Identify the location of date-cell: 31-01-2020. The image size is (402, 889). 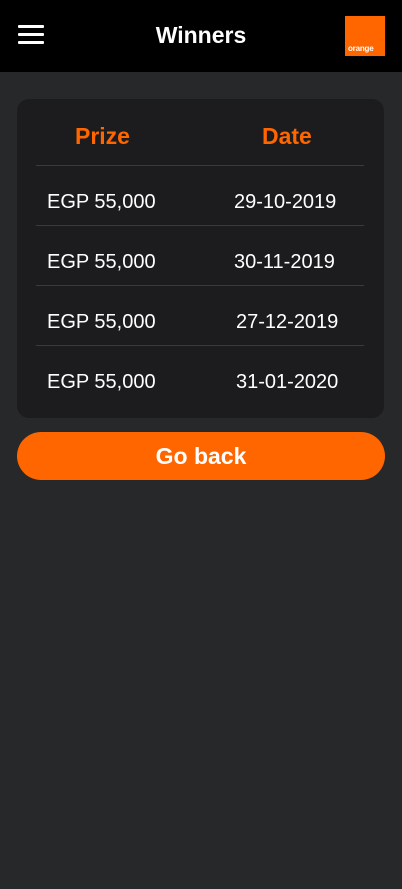
(287, 382).